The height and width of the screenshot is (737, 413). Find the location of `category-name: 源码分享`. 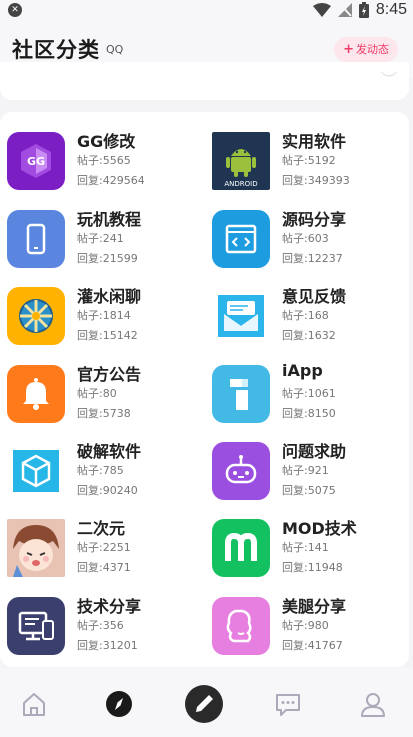

category-name: 源码分享 is located at coordinates (314, 219).